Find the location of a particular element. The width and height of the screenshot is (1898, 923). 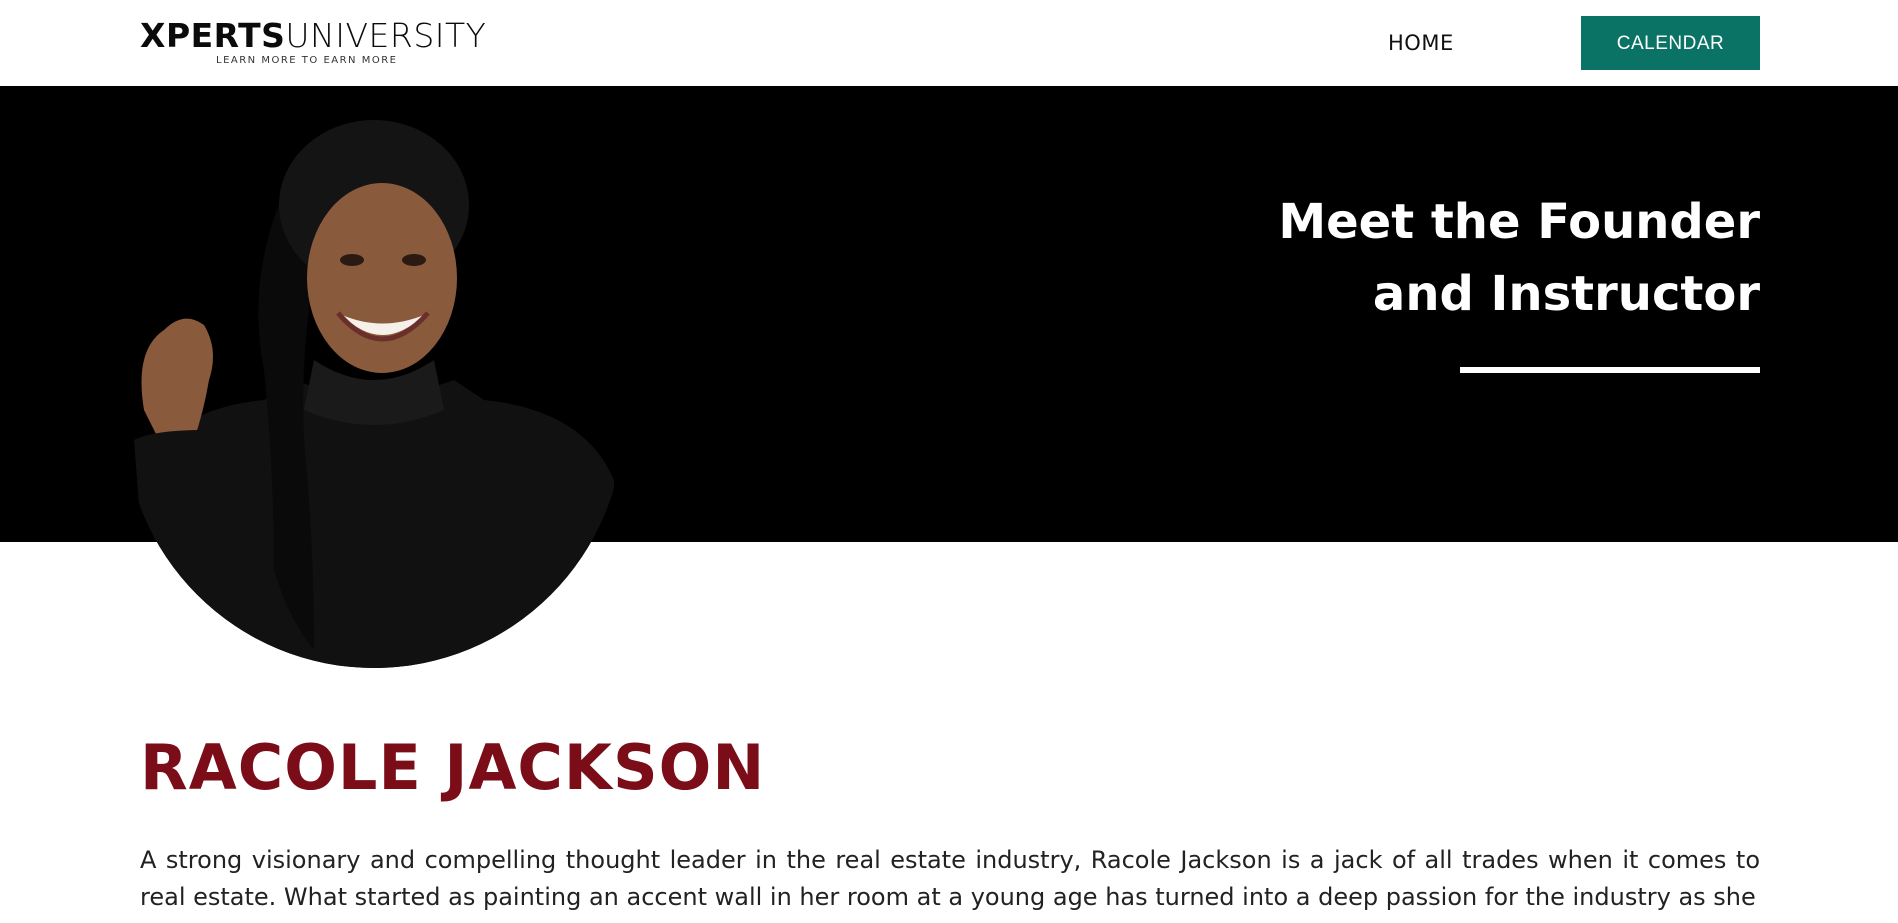

hero-heading-line1: Meet the Founder is located at coordinates (1519, 222).